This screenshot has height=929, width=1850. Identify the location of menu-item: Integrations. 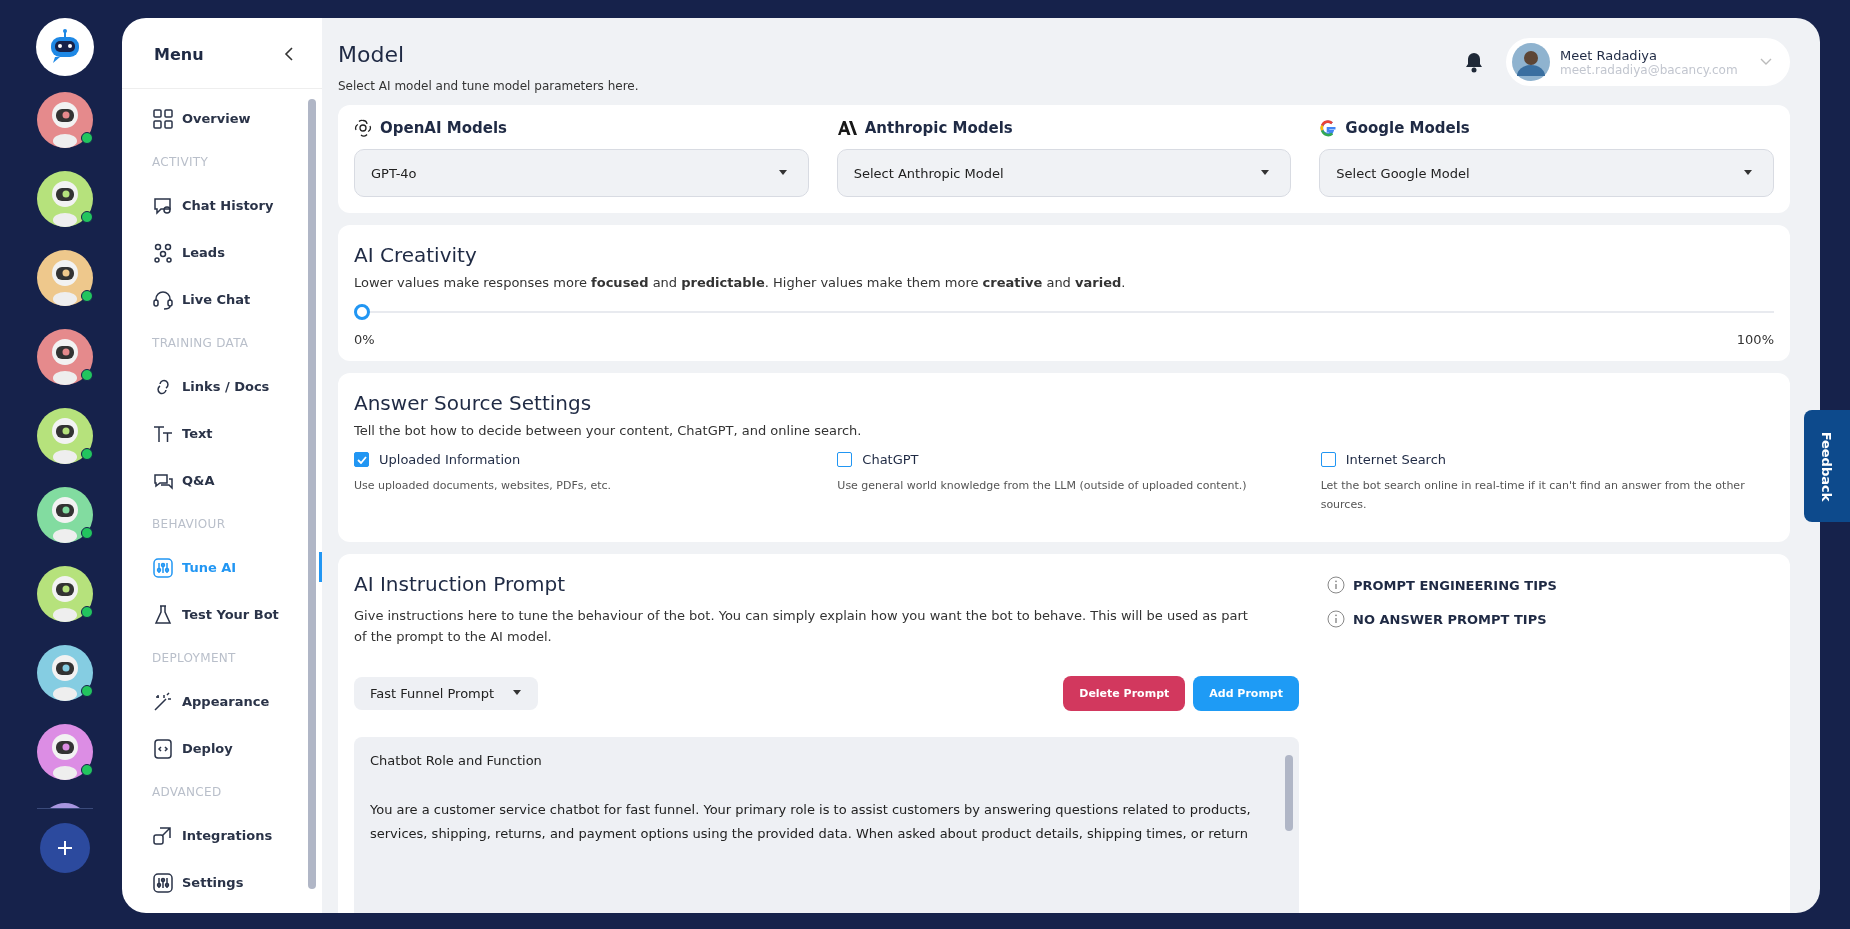
(230, 835).